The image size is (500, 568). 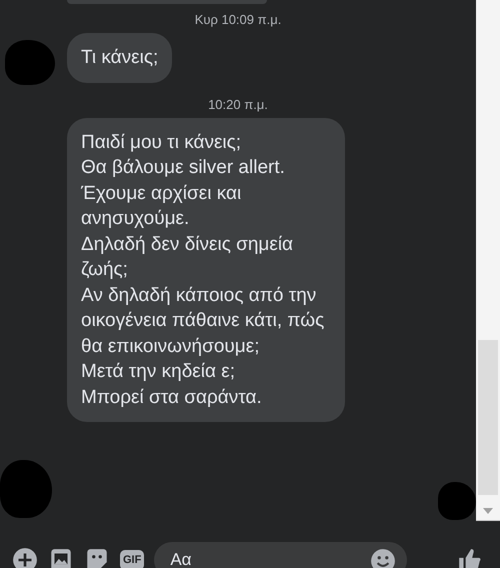 What do you see at coordinates (488, 417) in the screenshot?
I see `scrollbar-thumb` at bounding box center [488, 417].